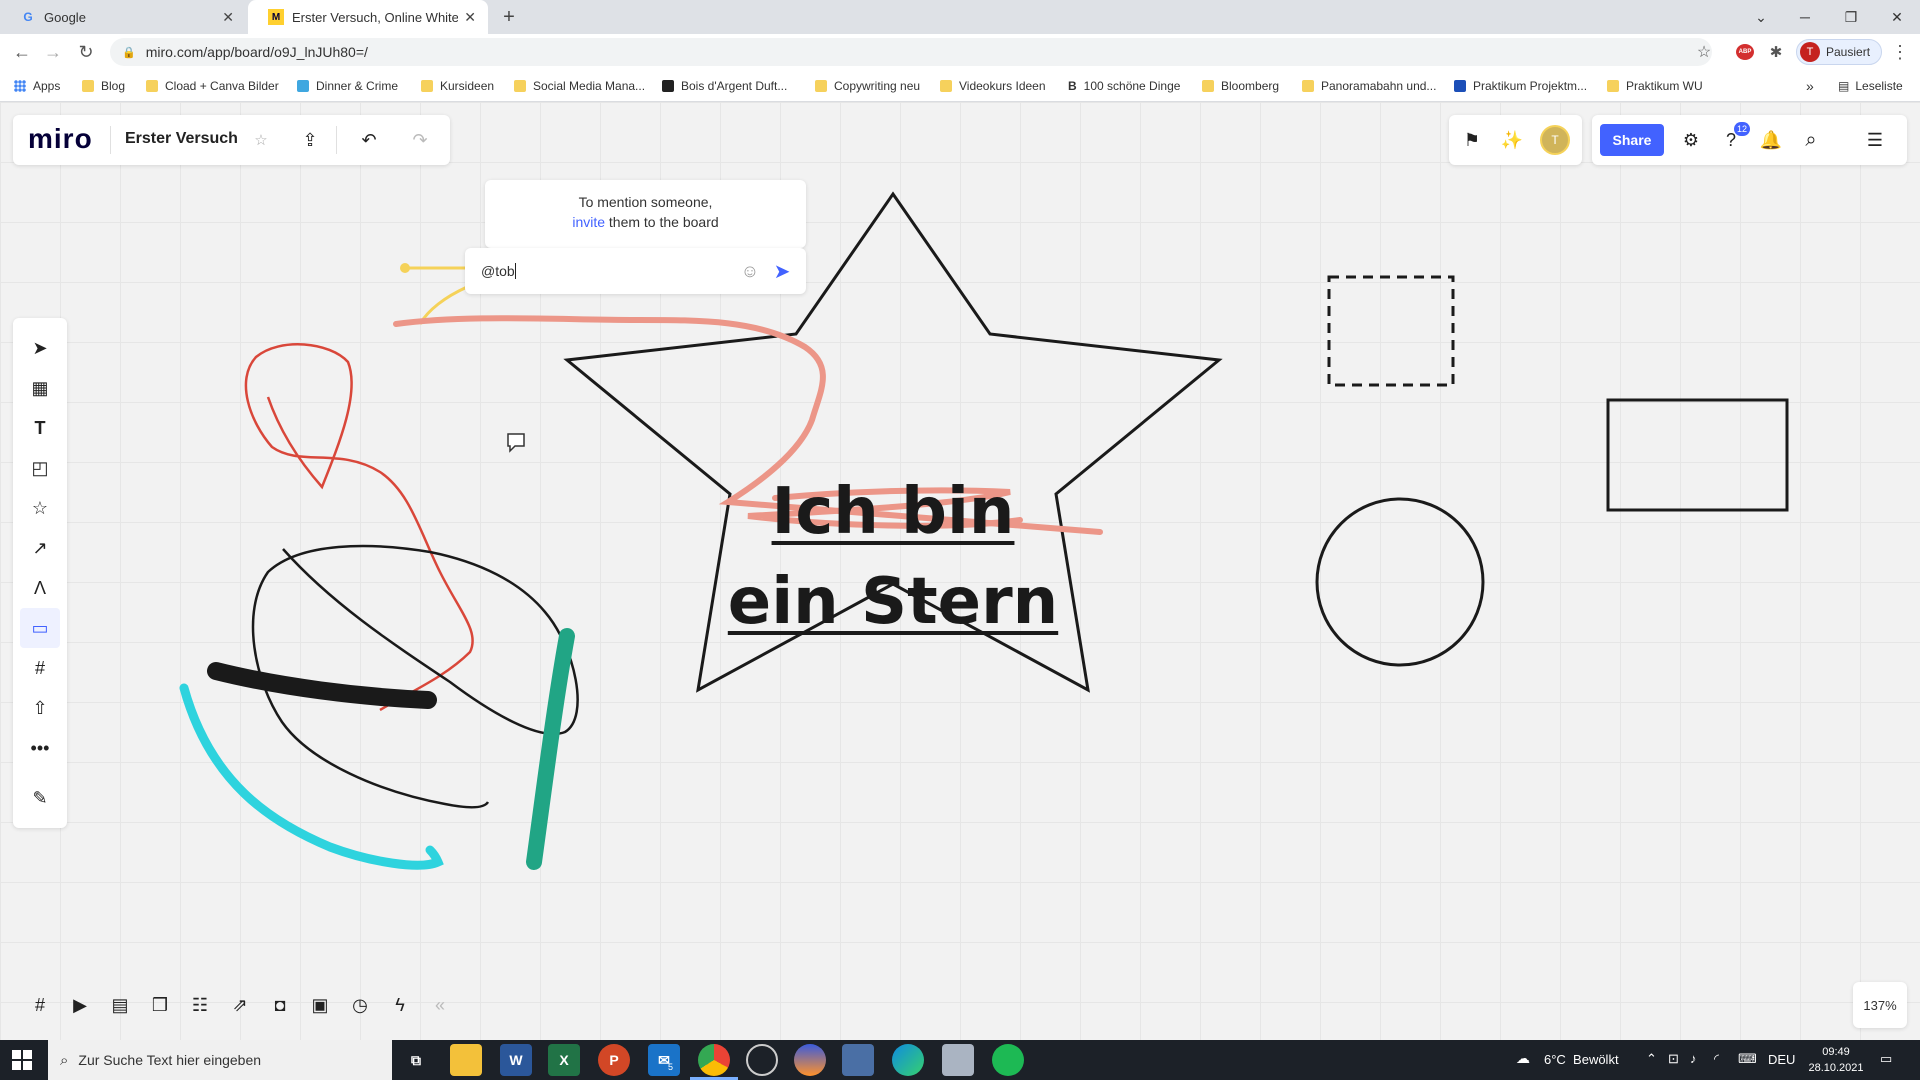 The image size is (1920, 1080). What do you see at coordinates (867, 86) in the screenshot?
I see `bookmark-item: Copywriting neu` at bounding box center [867, 86].